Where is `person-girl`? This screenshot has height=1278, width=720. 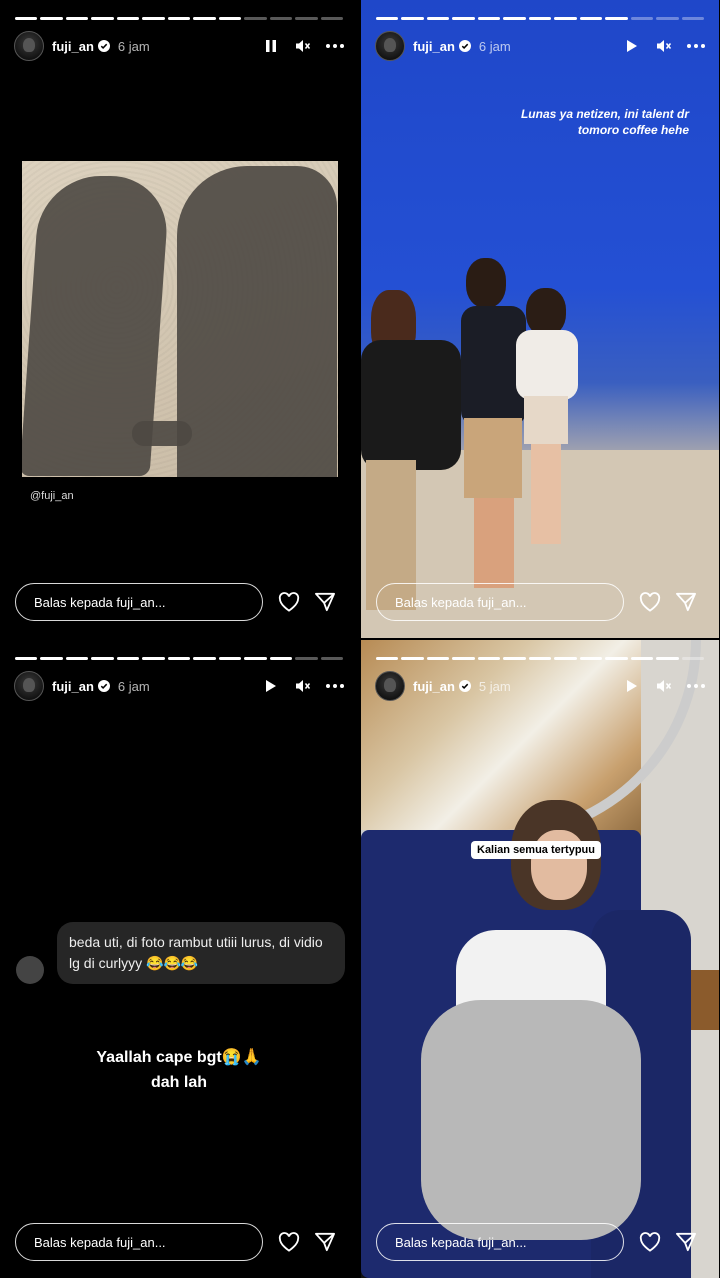 person-girl is located at coordinates (551, 418).